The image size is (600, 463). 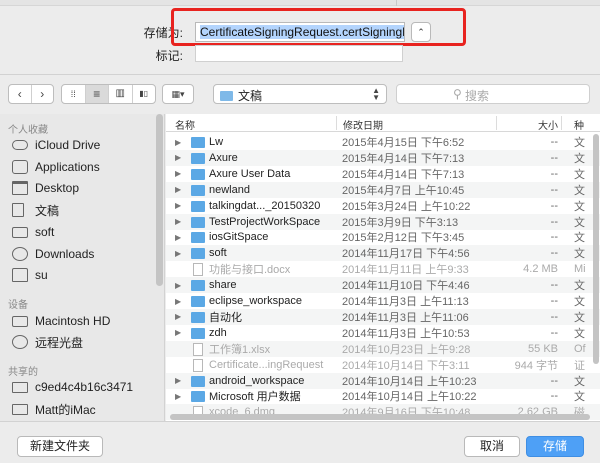 What do you see at coordinates (20, 145) in the screenshot?
I see `cloud-icon` at bounding box center [20, 145].